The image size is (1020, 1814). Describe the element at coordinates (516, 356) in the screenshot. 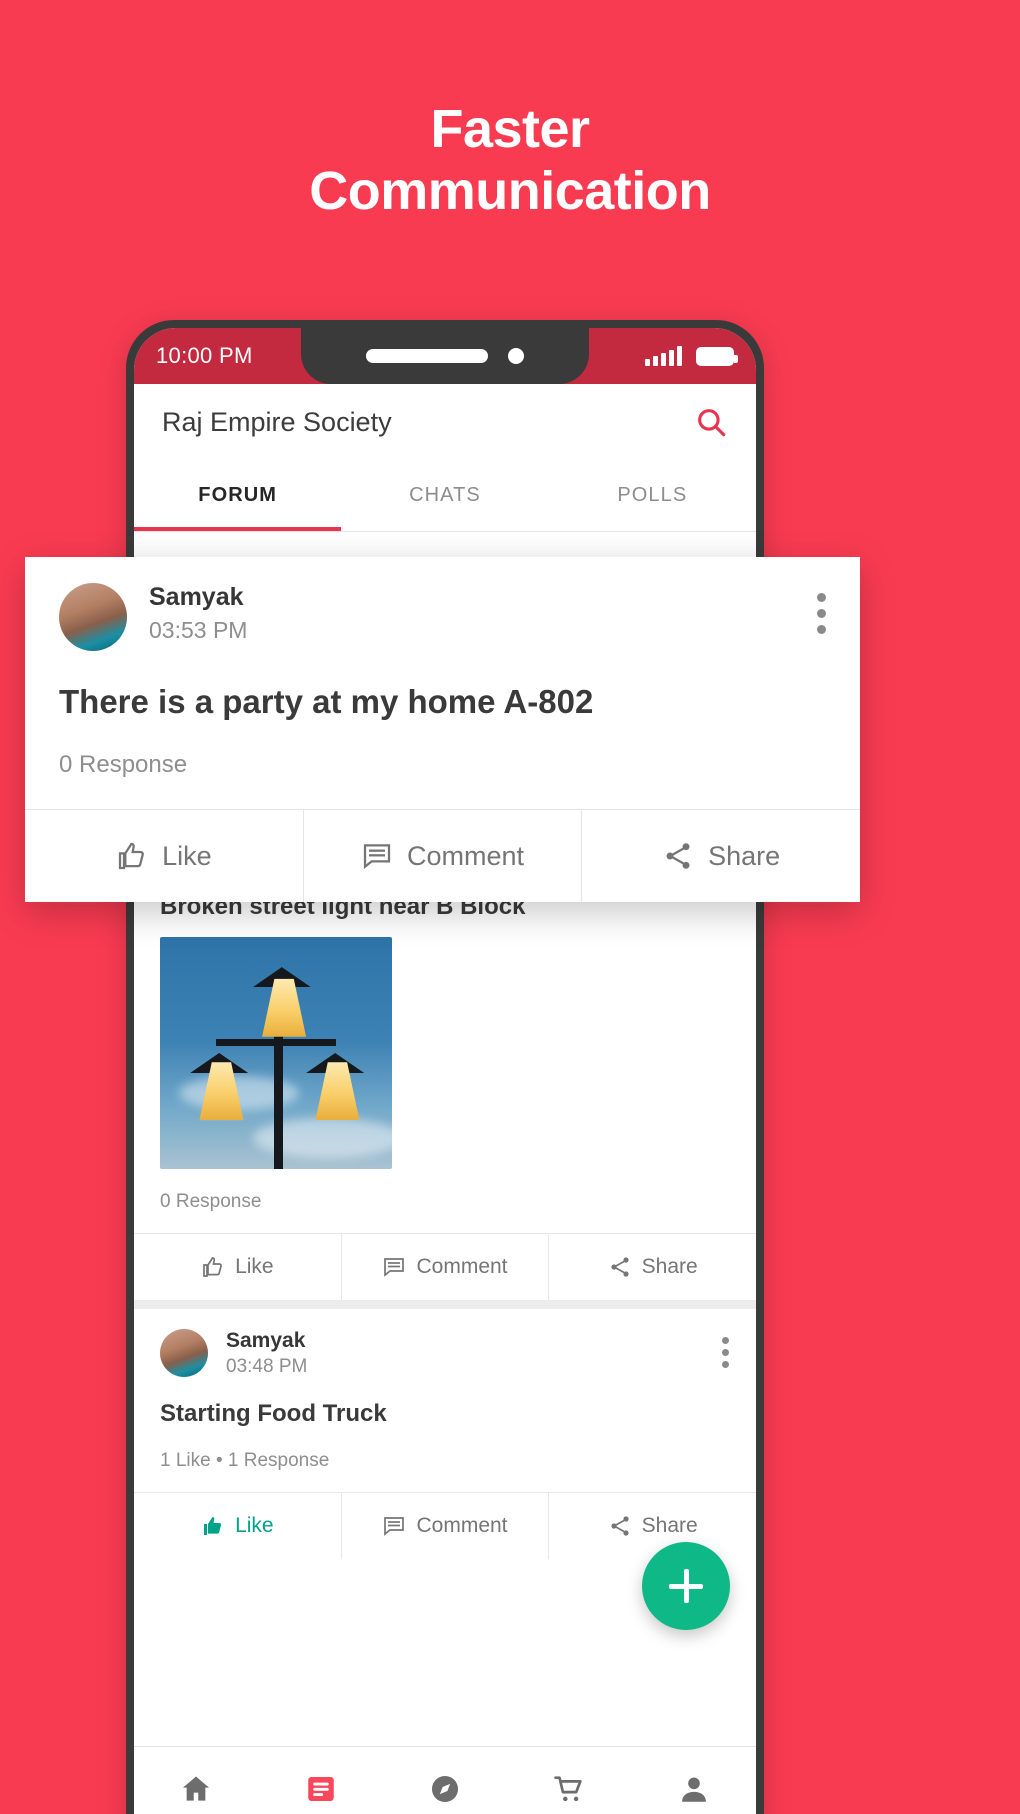

I see `front-camera-icon` at that location.